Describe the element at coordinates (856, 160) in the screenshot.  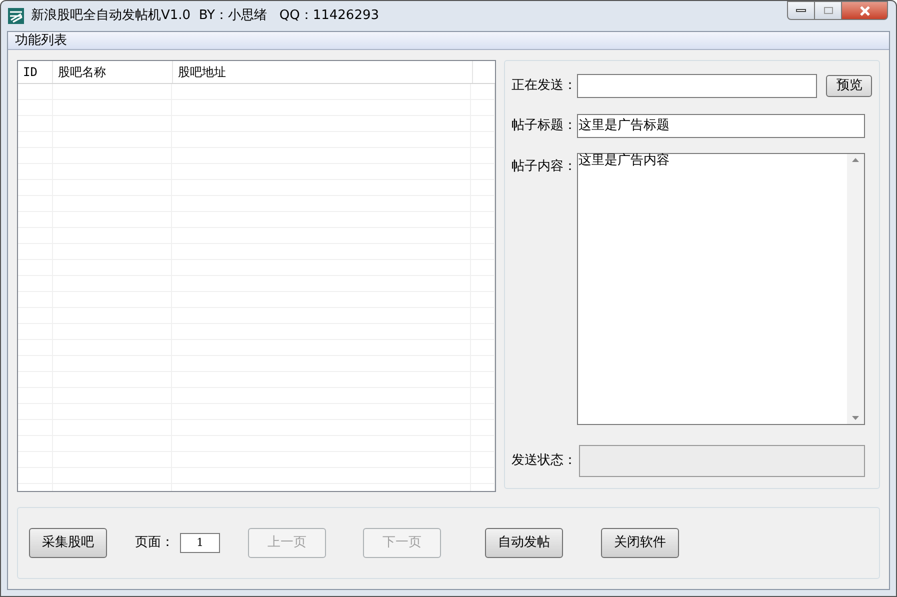
I see `scroll-up-icon` at that location.